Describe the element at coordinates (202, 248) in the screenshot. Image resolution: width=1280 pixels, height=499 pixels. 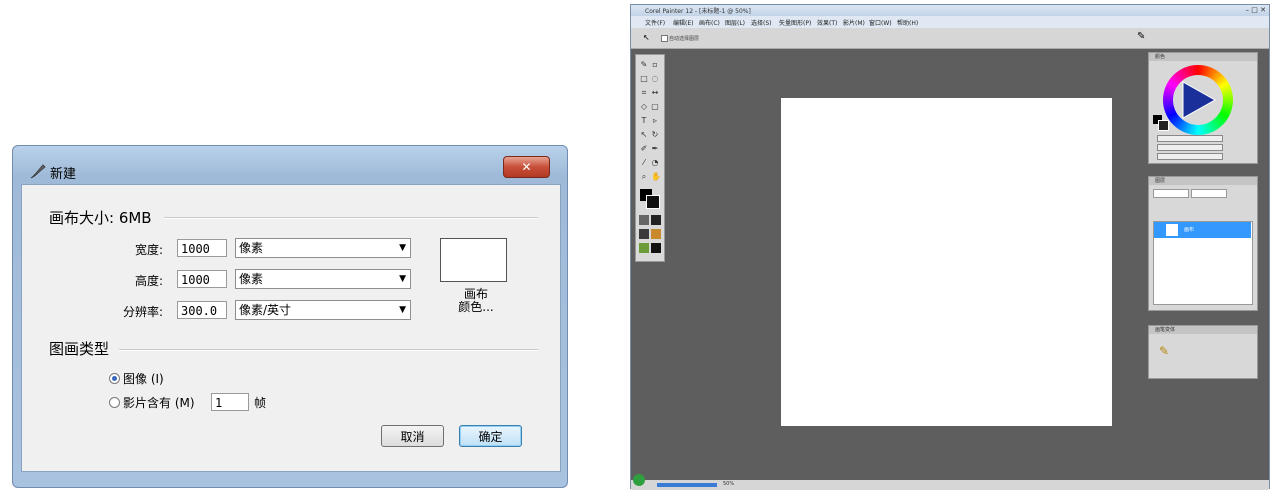
I see `width-input: 1000` at that location.